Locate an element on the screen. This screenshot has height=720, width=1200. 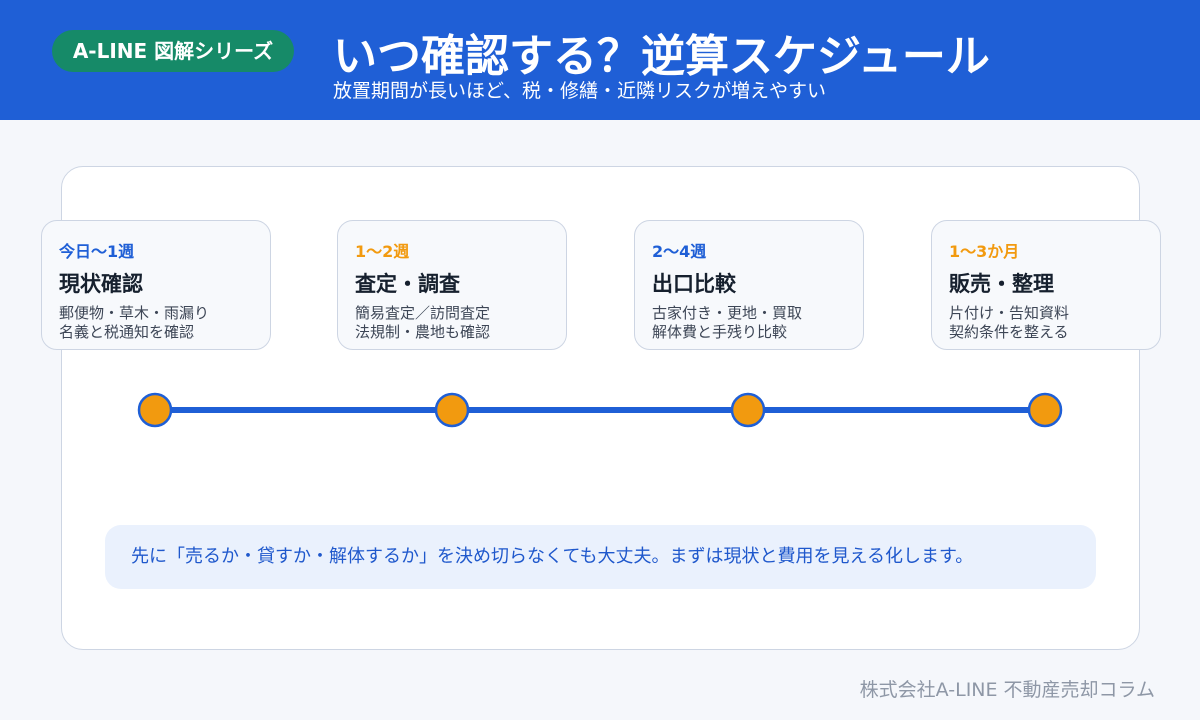
footer-credit: 株式会社A-LINE 不動産売却コラム is located at coordinates (1007, 690).